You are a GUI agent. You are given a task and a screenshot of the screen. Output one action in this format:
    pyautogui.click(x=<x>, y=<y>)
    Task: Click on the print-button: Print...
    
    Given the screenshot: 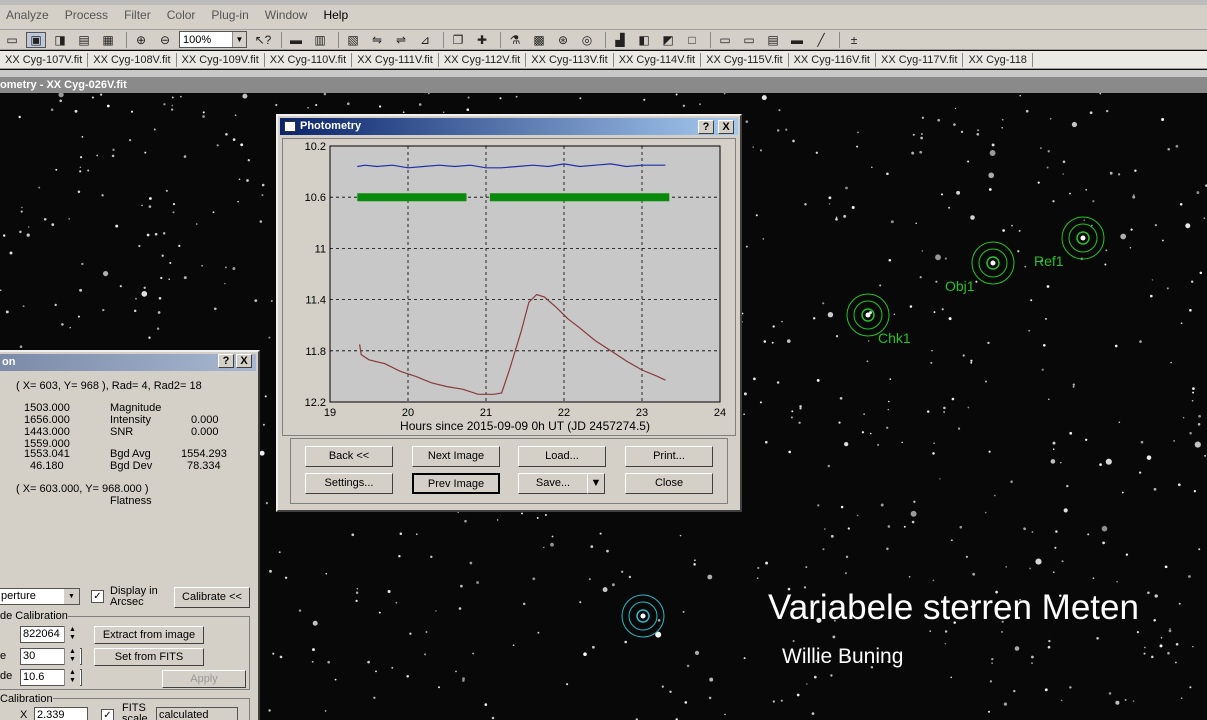 What is the action you would take?
    pyautogui.click(x=669, y=456)
    